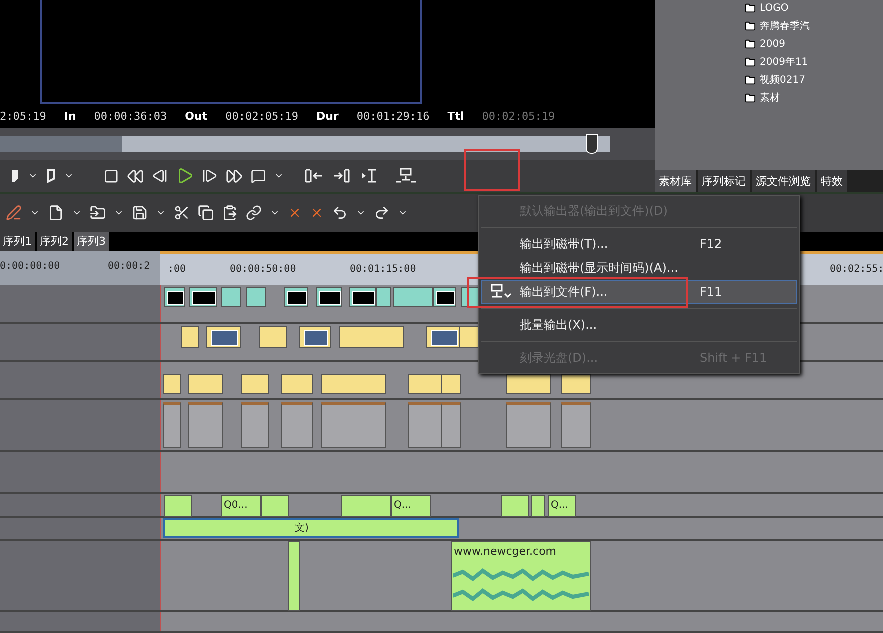 This screenshot has height=633, width=883. Describe the element at coordinates (23, 116) in the screenshot. I see `timecode-value: 2:05:19` at that location.